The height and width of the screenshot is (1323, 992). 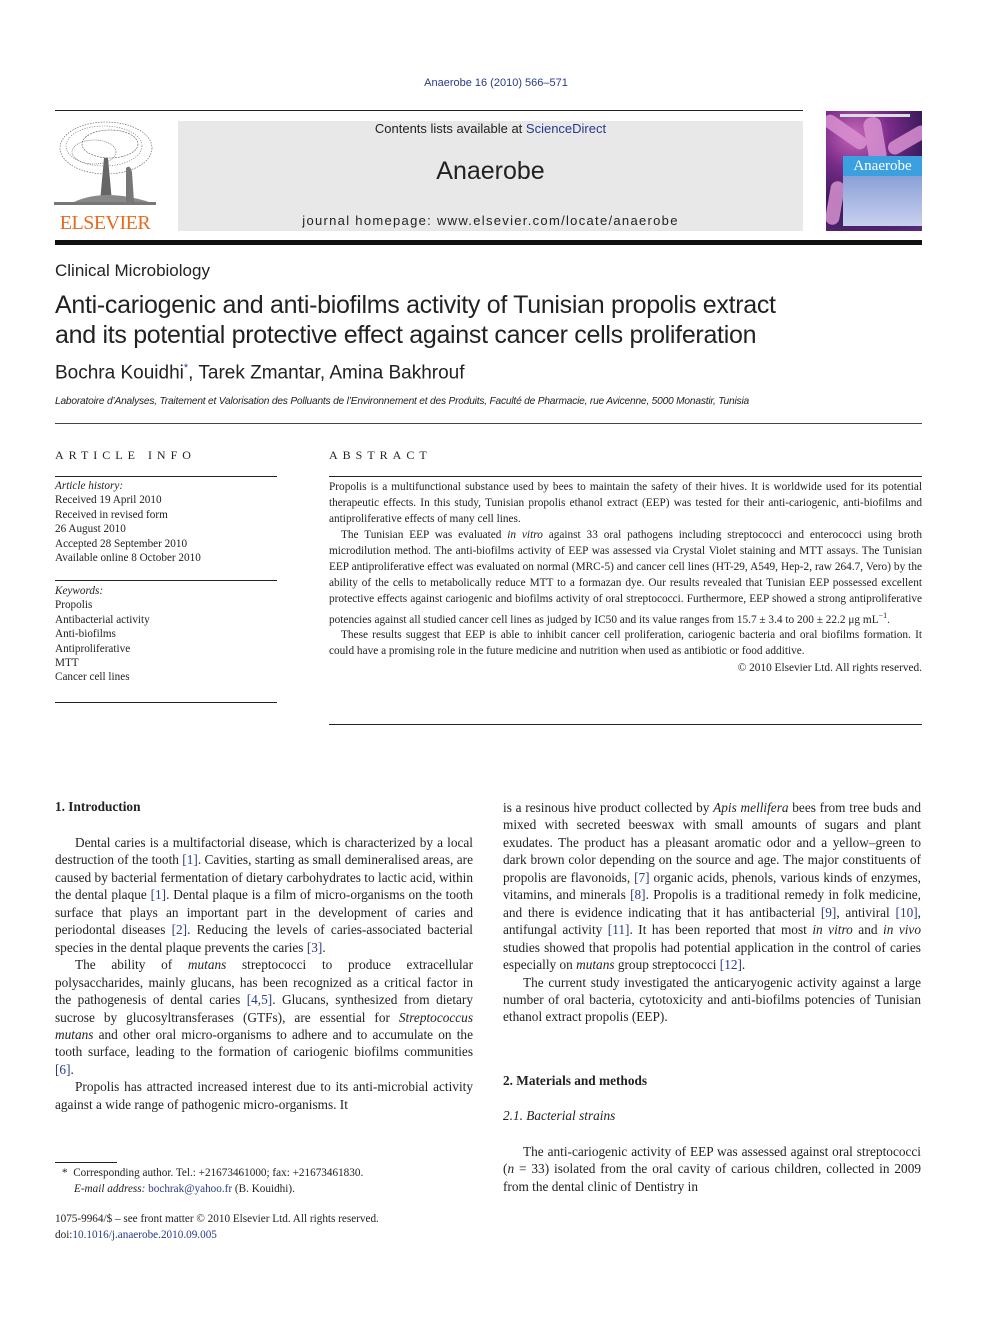 I want to click on abstract-superscript: −1, so click(x=883, y=615).